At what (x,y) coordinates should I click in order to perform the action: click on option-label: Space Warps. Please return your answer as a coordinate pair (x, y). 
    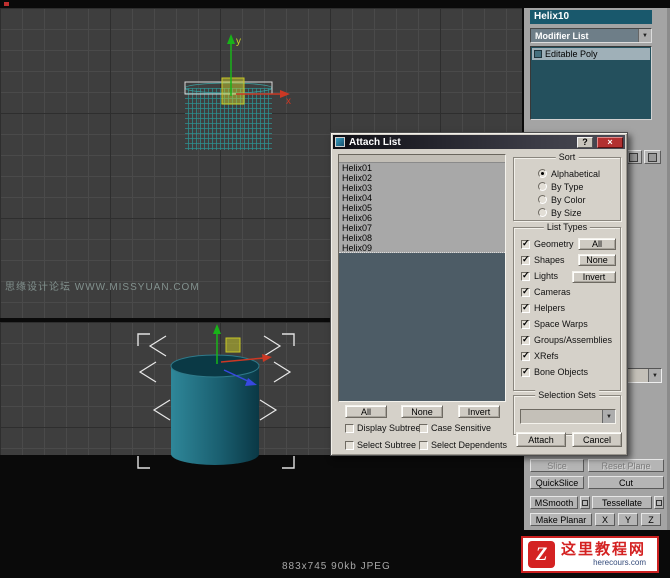
    Looking at the image, I should click on (561, 324).